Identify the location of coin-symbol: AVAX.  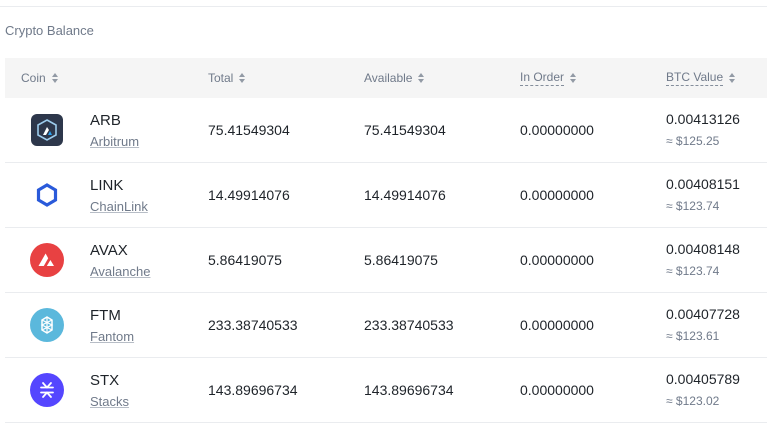
(109, 250).